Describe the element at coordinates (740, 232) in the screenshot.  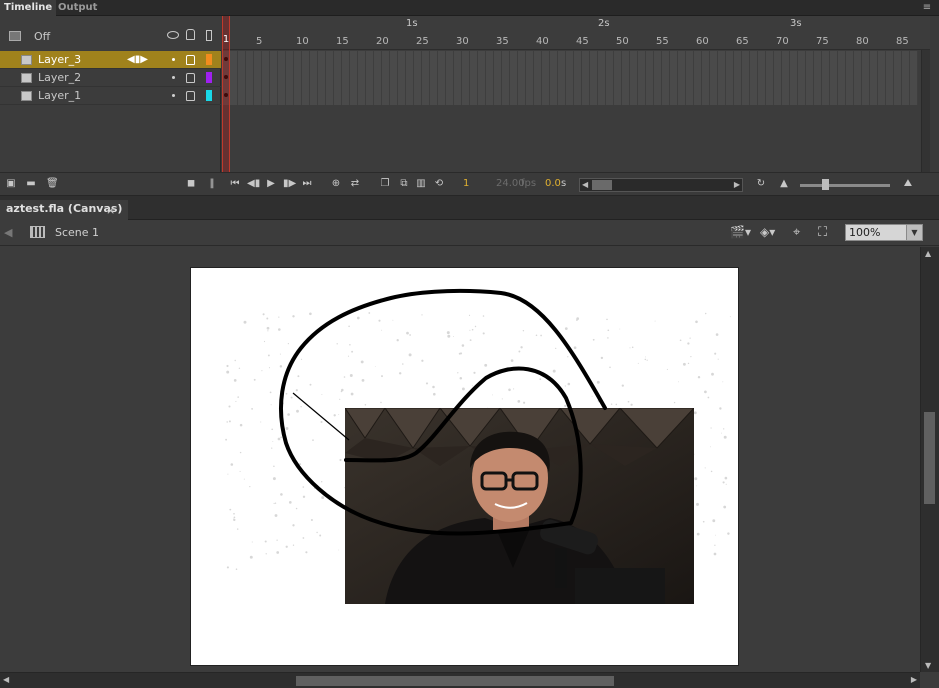
I see `edit-scene-icon: 🎬▾` at that location.